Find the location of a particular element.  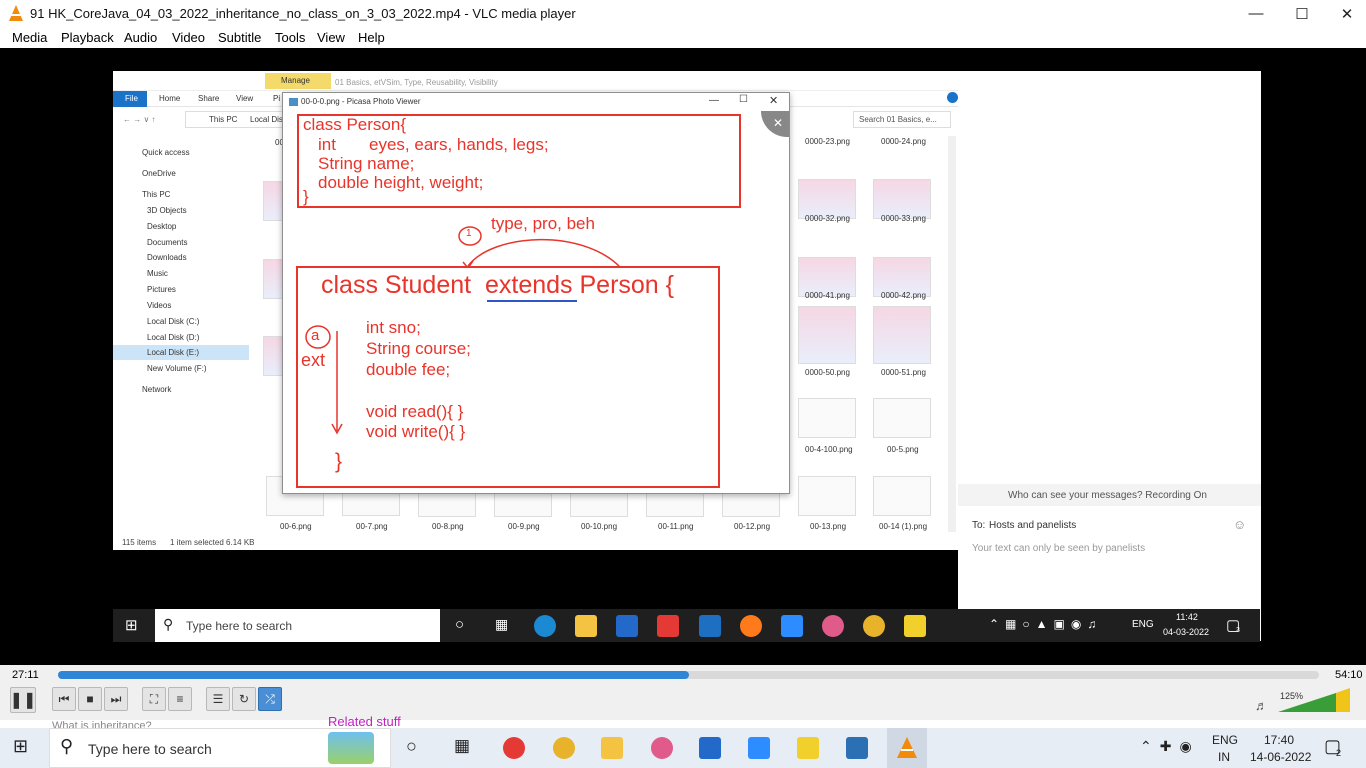

file-label: 0000-50.png is located at coordinates (827, 372).